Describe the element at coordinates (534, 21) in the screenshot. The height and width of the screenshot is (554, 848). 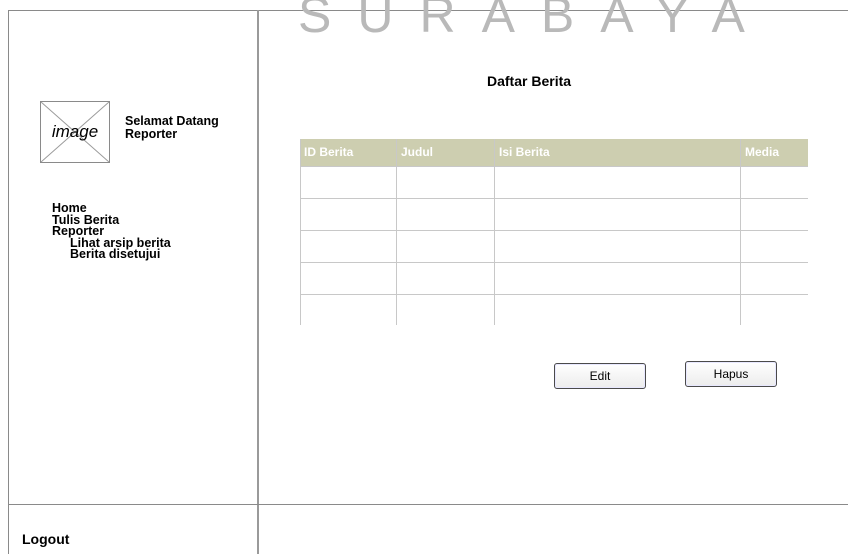
I see `watermark: SURABAYA` at that location.